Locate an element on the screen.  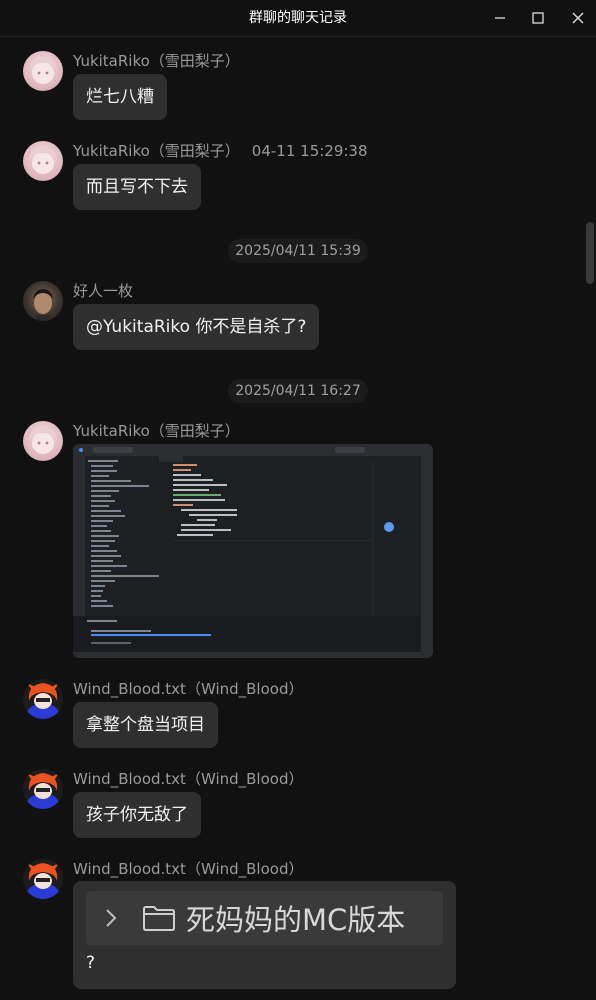
time-divider: 2025/04/11 15:39 is located at coordinates (298, 251).